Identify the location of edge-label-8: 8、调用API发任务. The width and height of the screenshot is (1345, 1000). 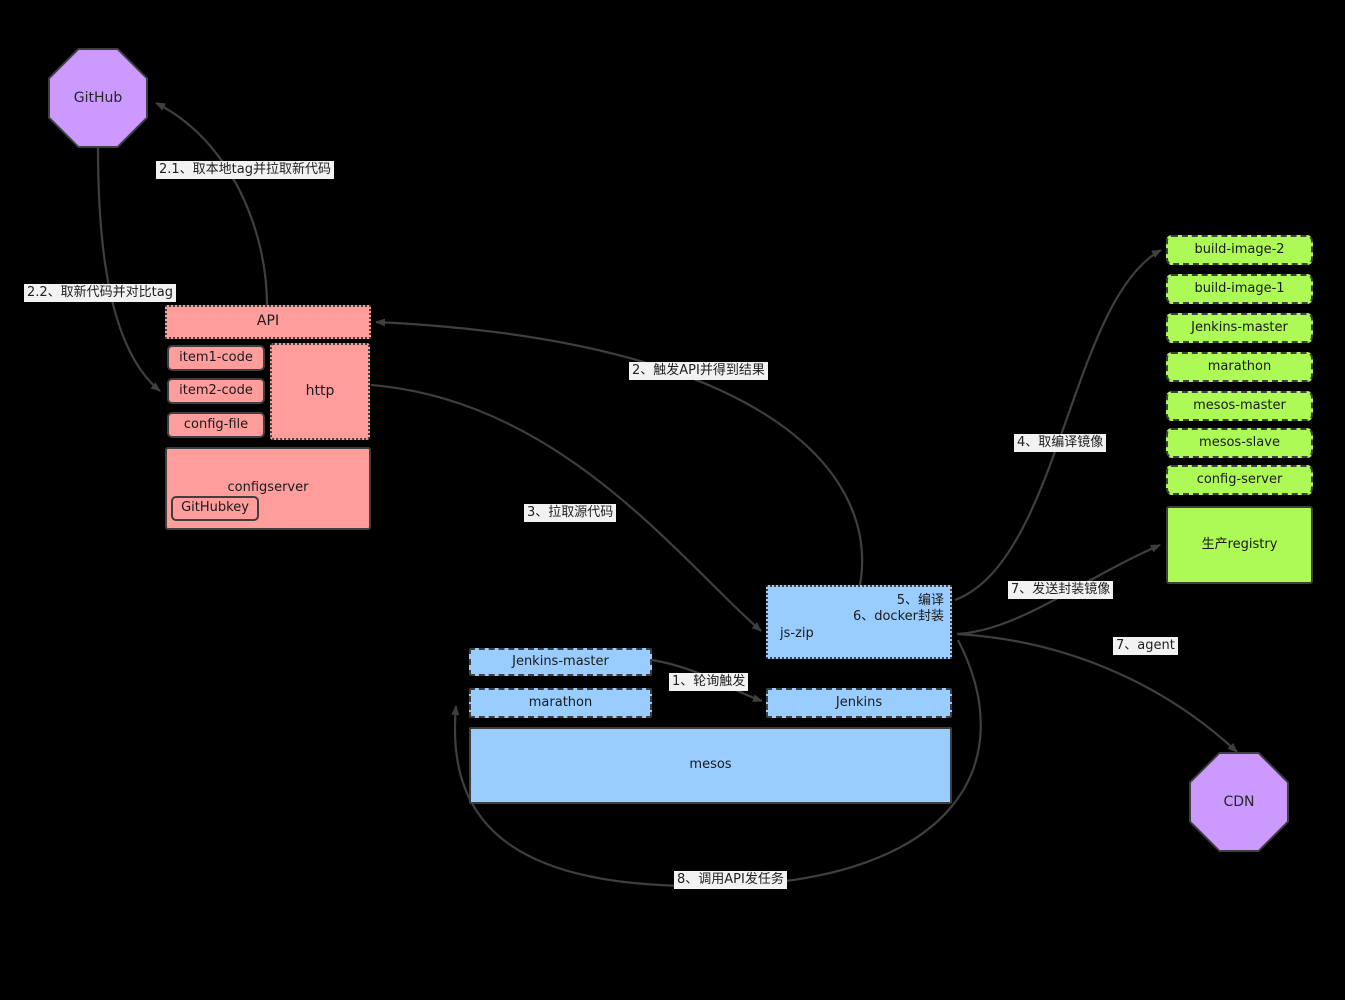
(730, 880).